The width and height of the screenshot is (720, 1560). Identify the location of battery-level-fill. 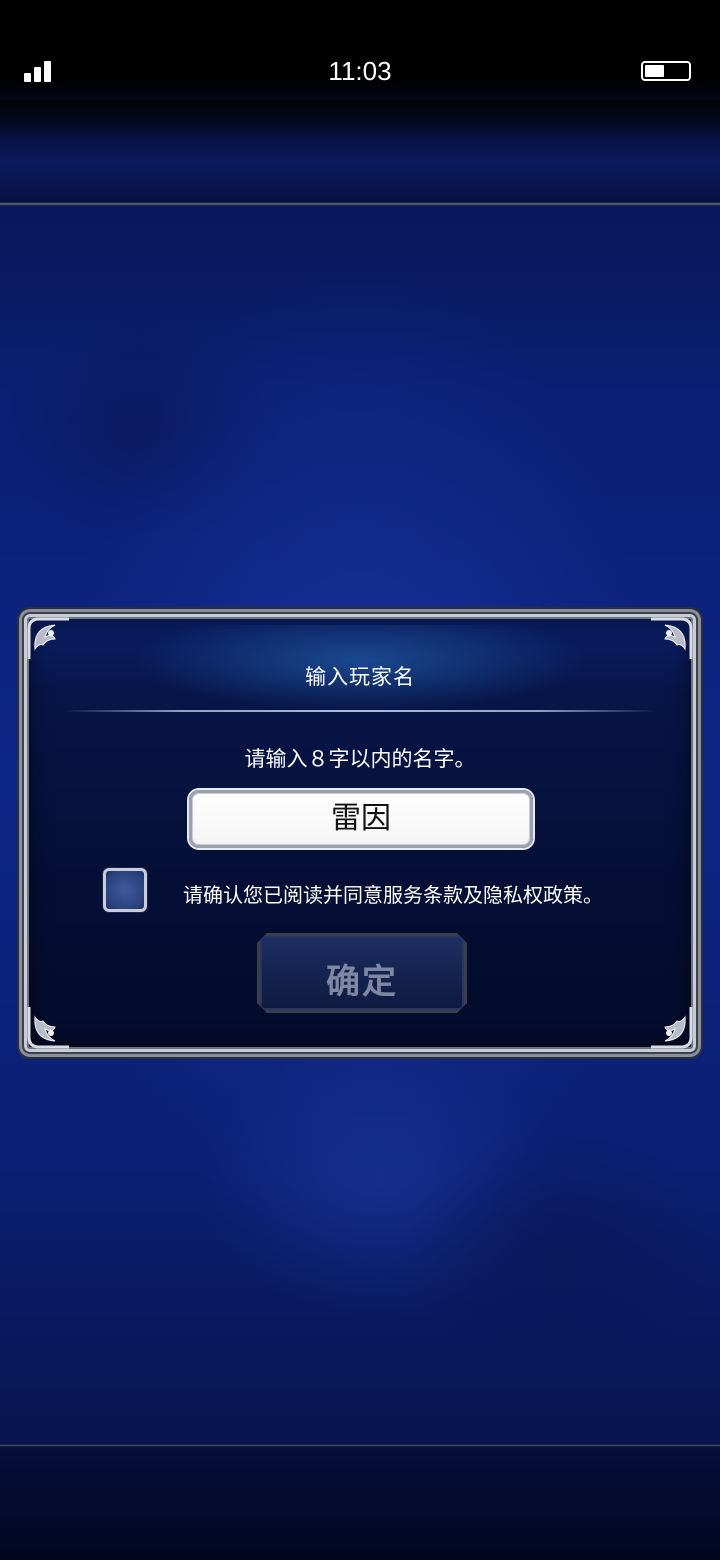
(654, 71).